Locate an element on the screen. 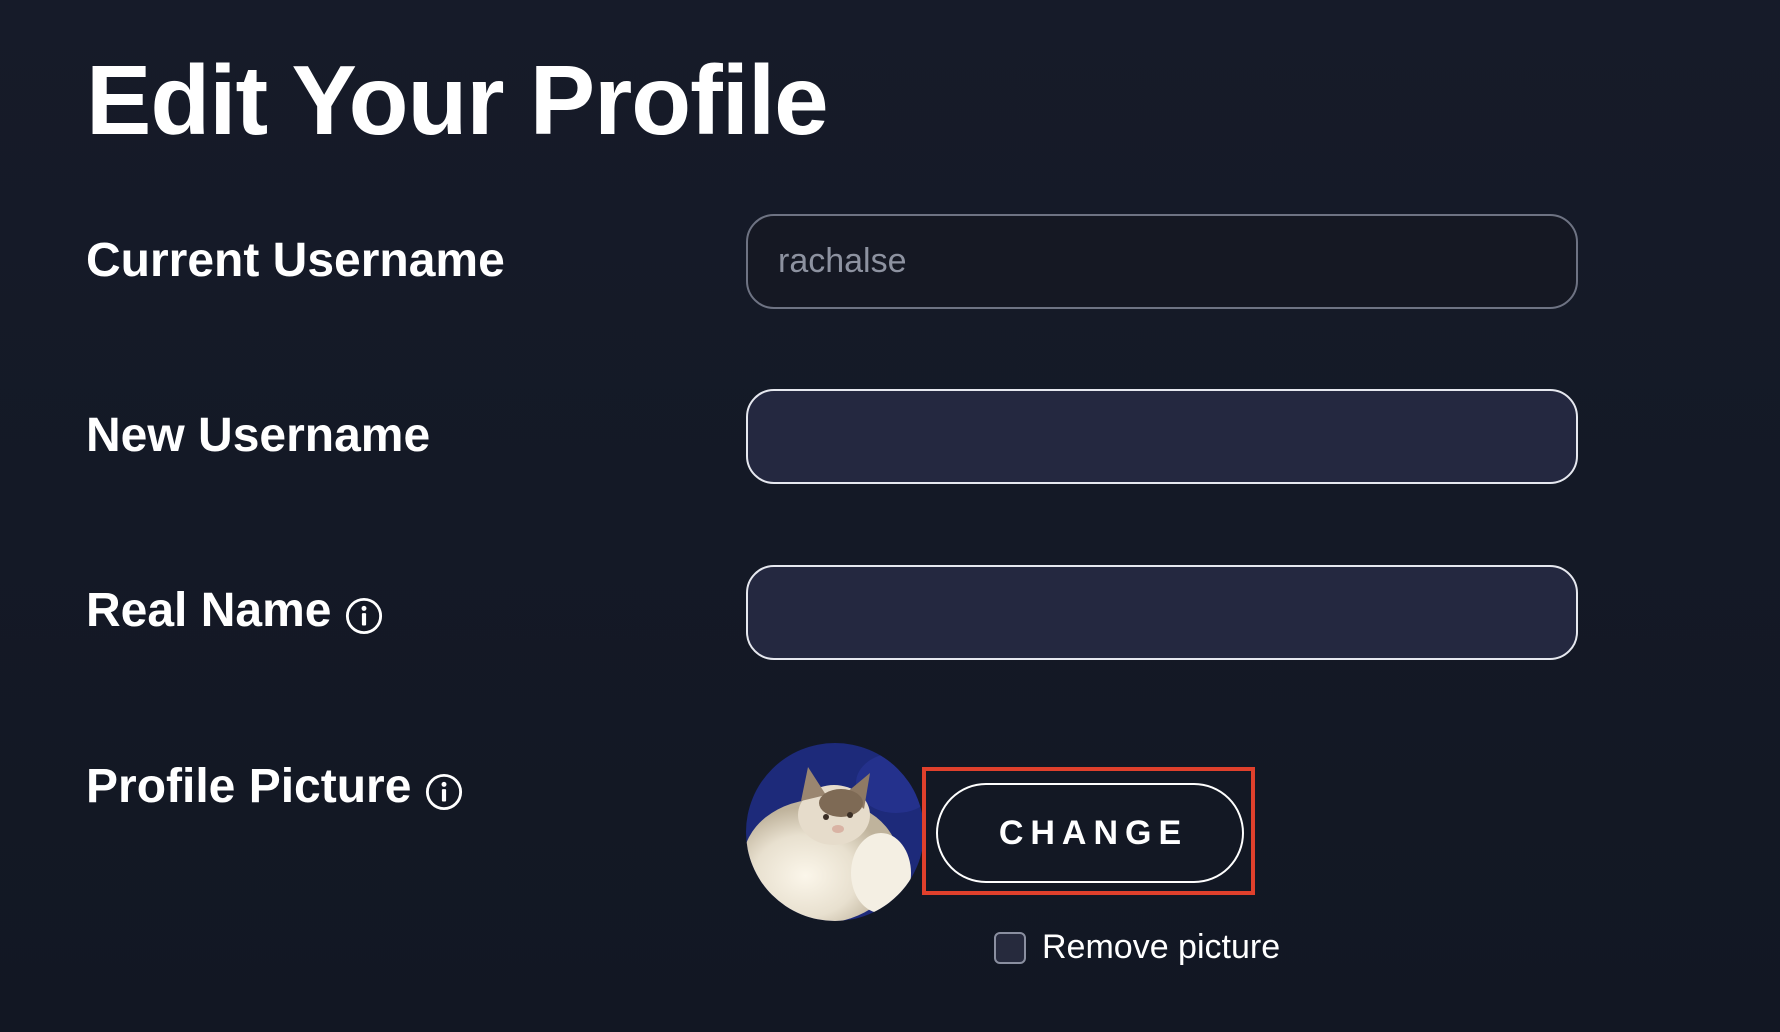  remove-picture-label: Remove picture is located at coordinates (1161, 947).